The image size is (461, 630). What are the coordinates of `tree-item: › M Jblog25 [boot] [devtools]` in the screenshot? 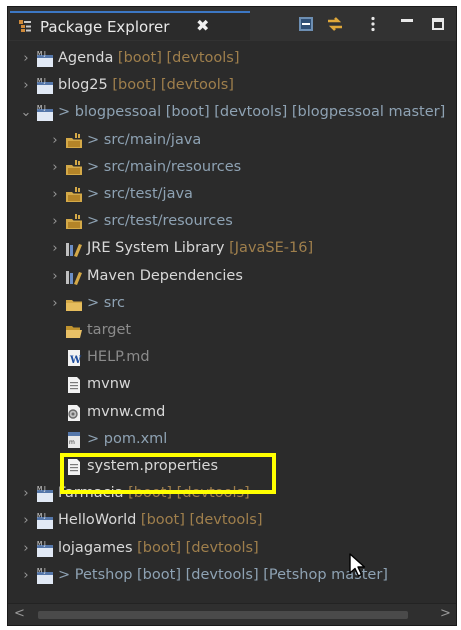 It's located at (232, 85).